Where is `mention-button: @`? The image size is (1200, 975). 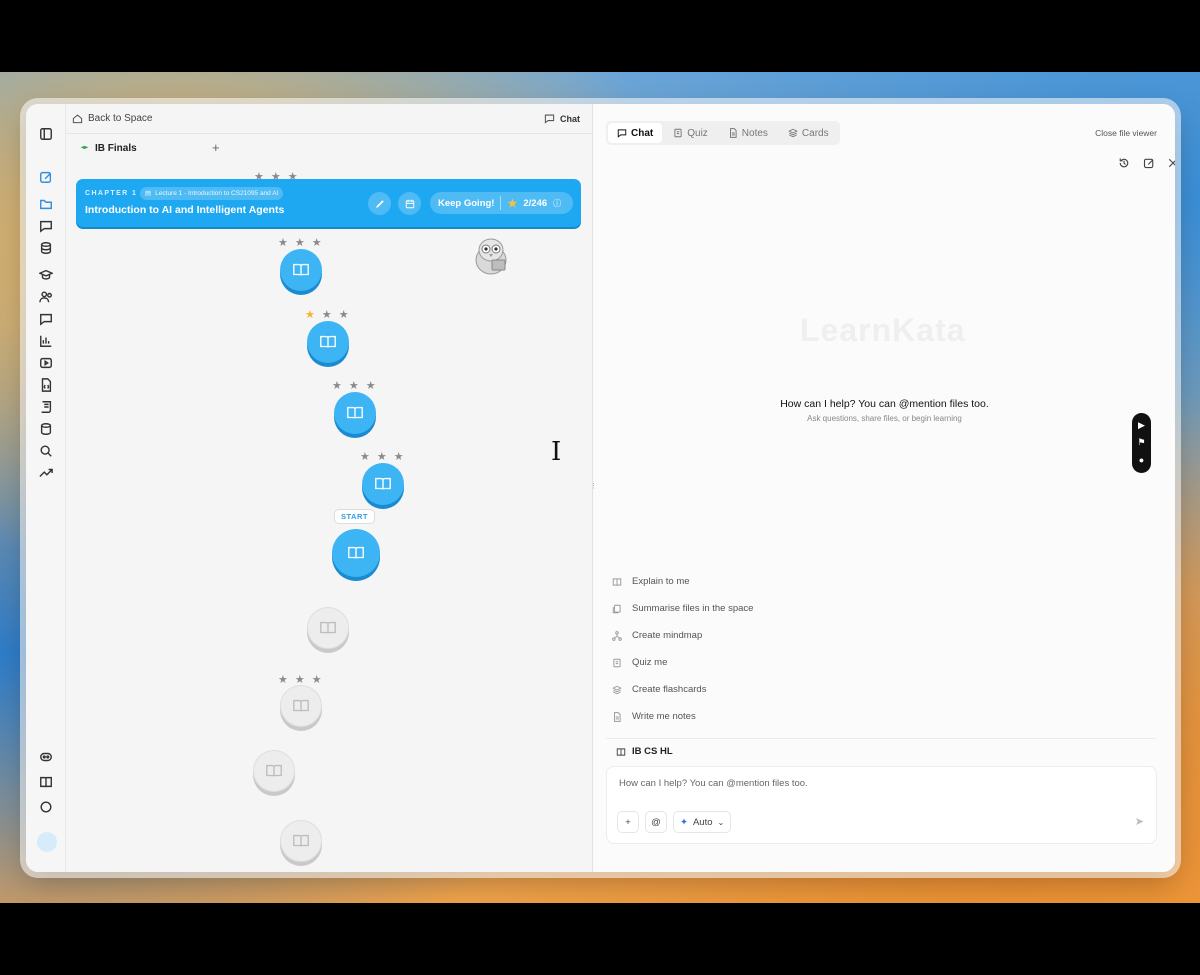
mention-button: @ is located at coordinates (656, 822).